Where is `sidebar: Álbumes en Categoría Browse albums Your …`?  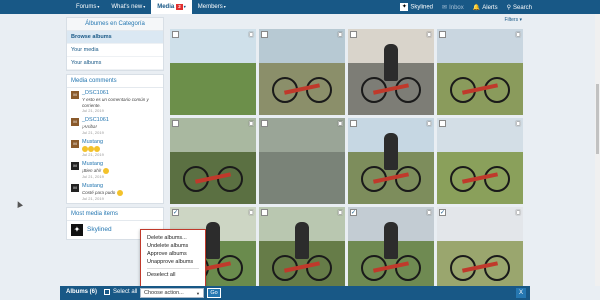
sidebar: Álbumes en Categoría Browse albums Your … is located at coordinates (115, 130).